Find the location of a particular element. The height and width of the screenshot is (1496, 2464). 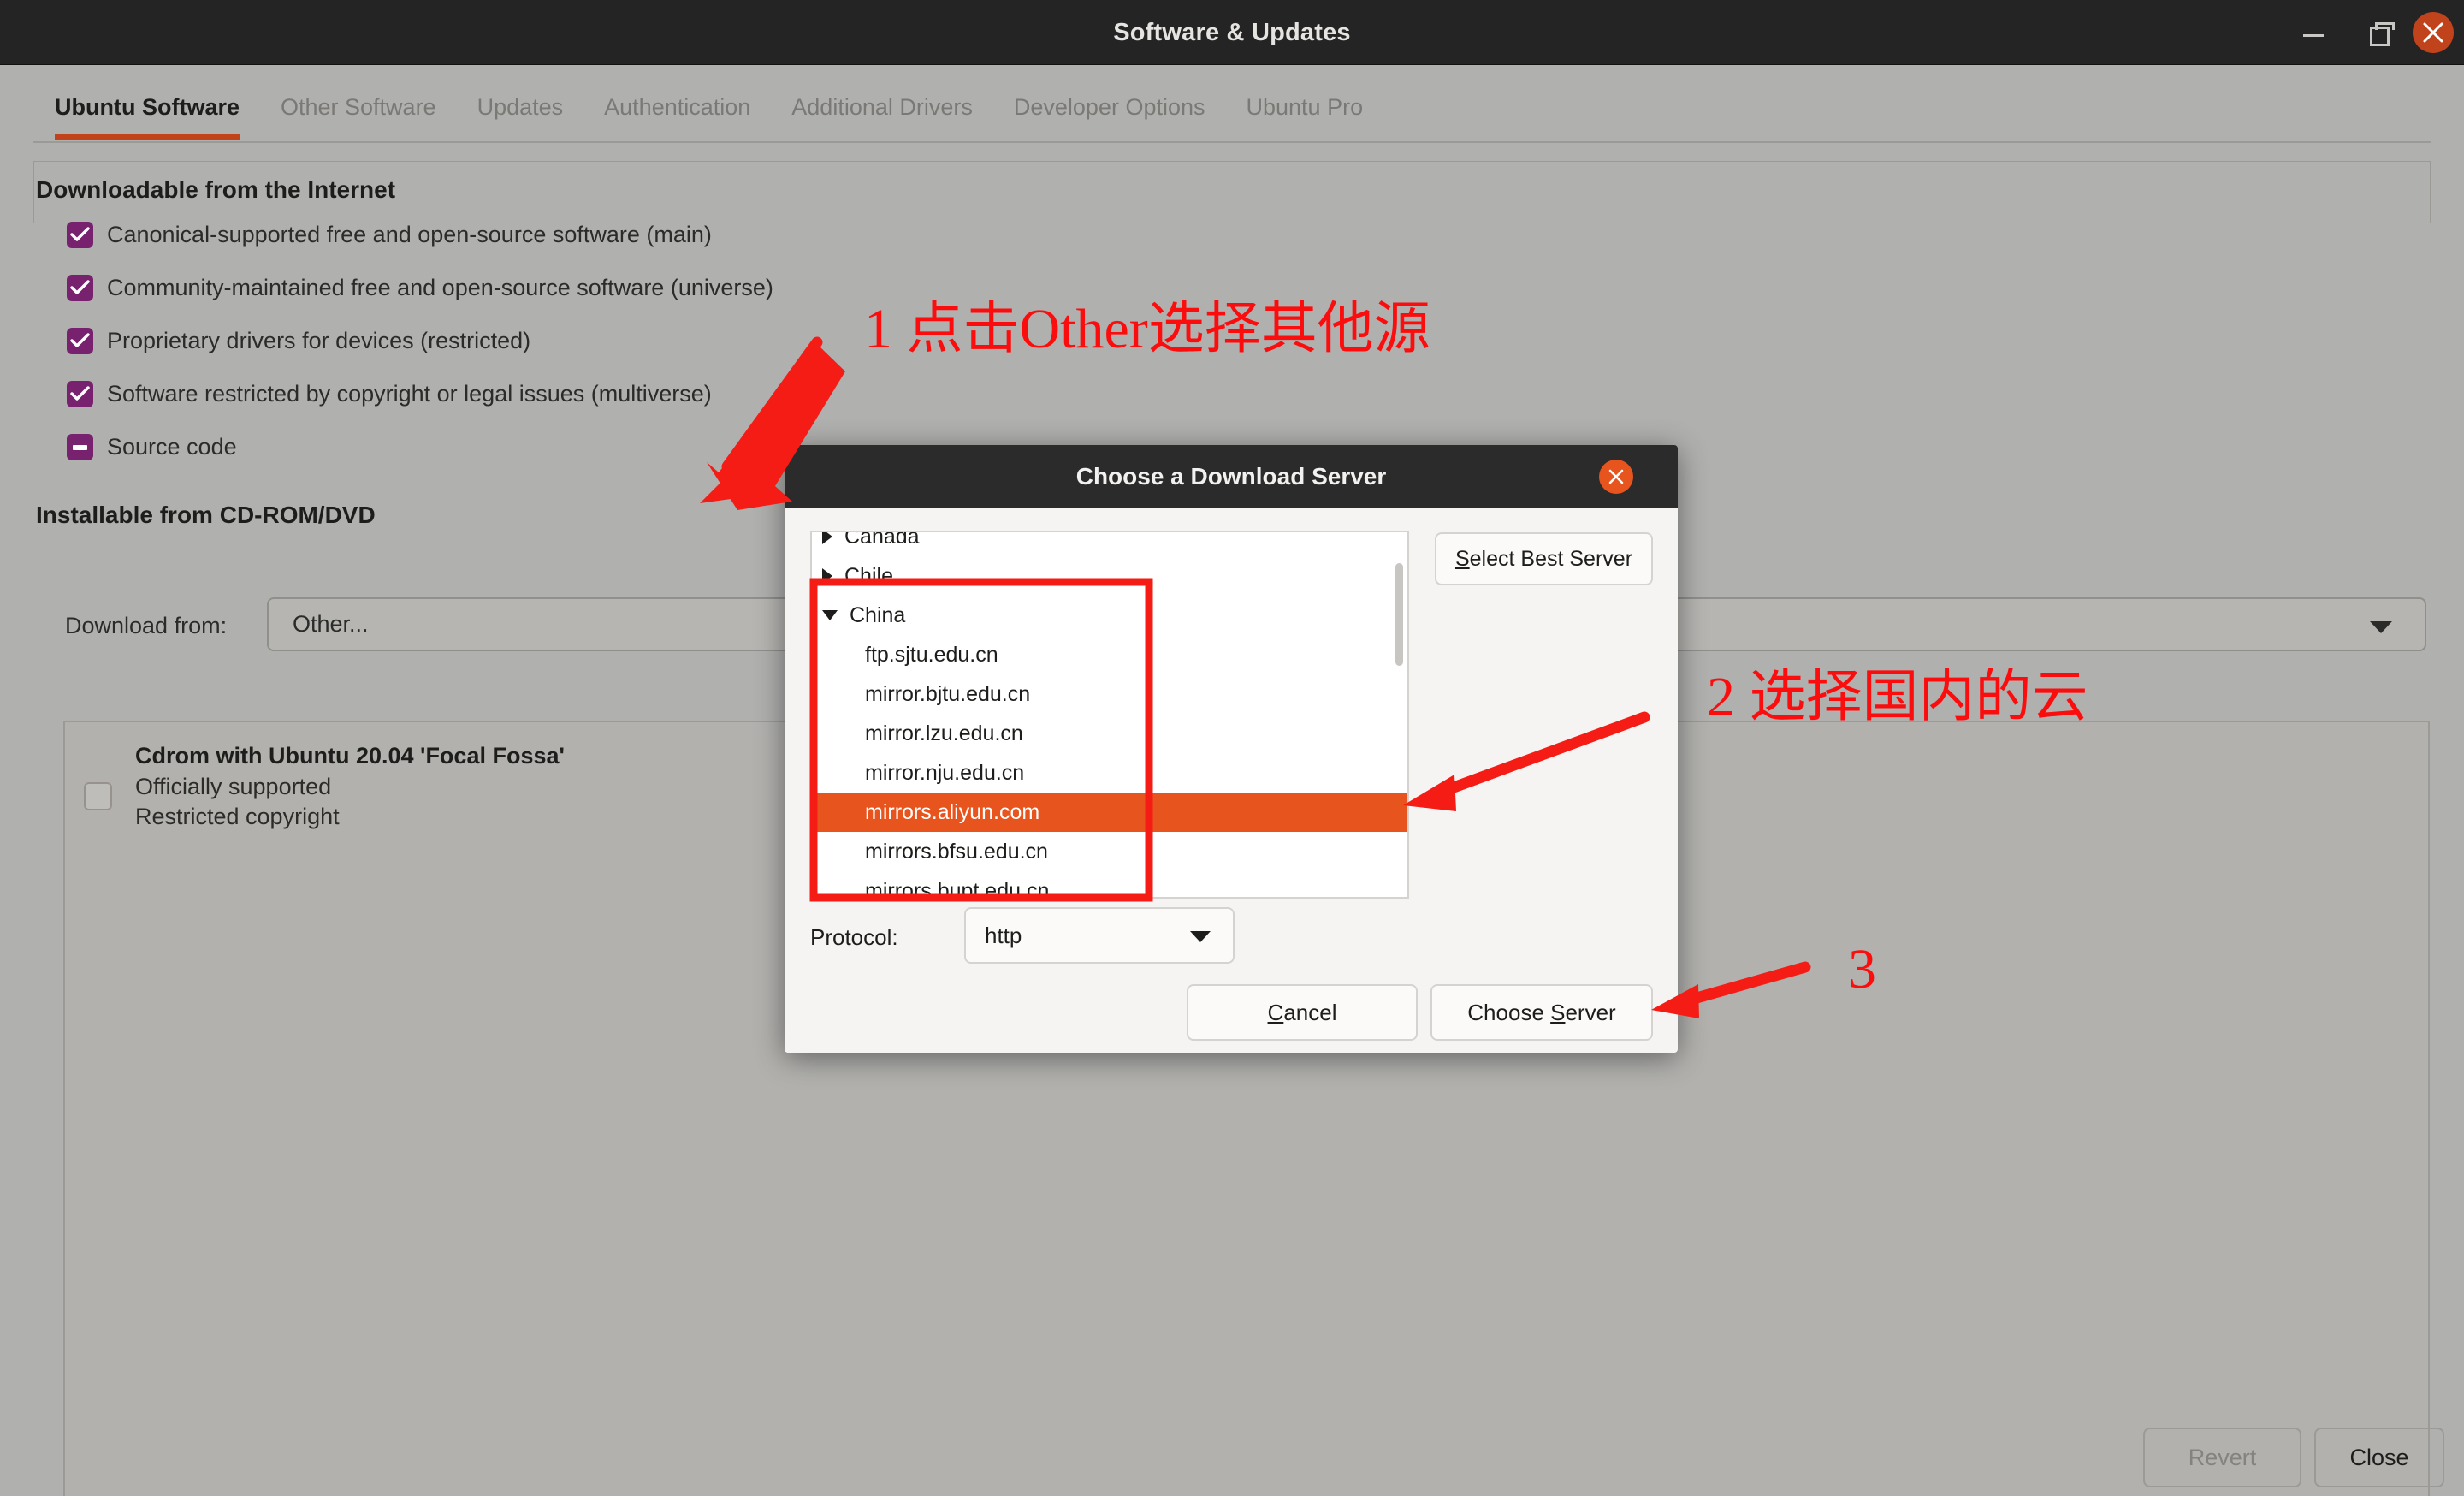

footer-bar: Revert Close is located at coordinates (1232, 1451).